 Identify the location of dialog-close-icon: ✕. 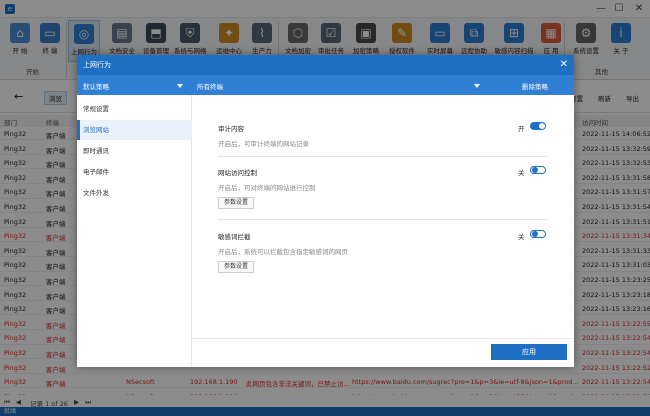
(564, 65).